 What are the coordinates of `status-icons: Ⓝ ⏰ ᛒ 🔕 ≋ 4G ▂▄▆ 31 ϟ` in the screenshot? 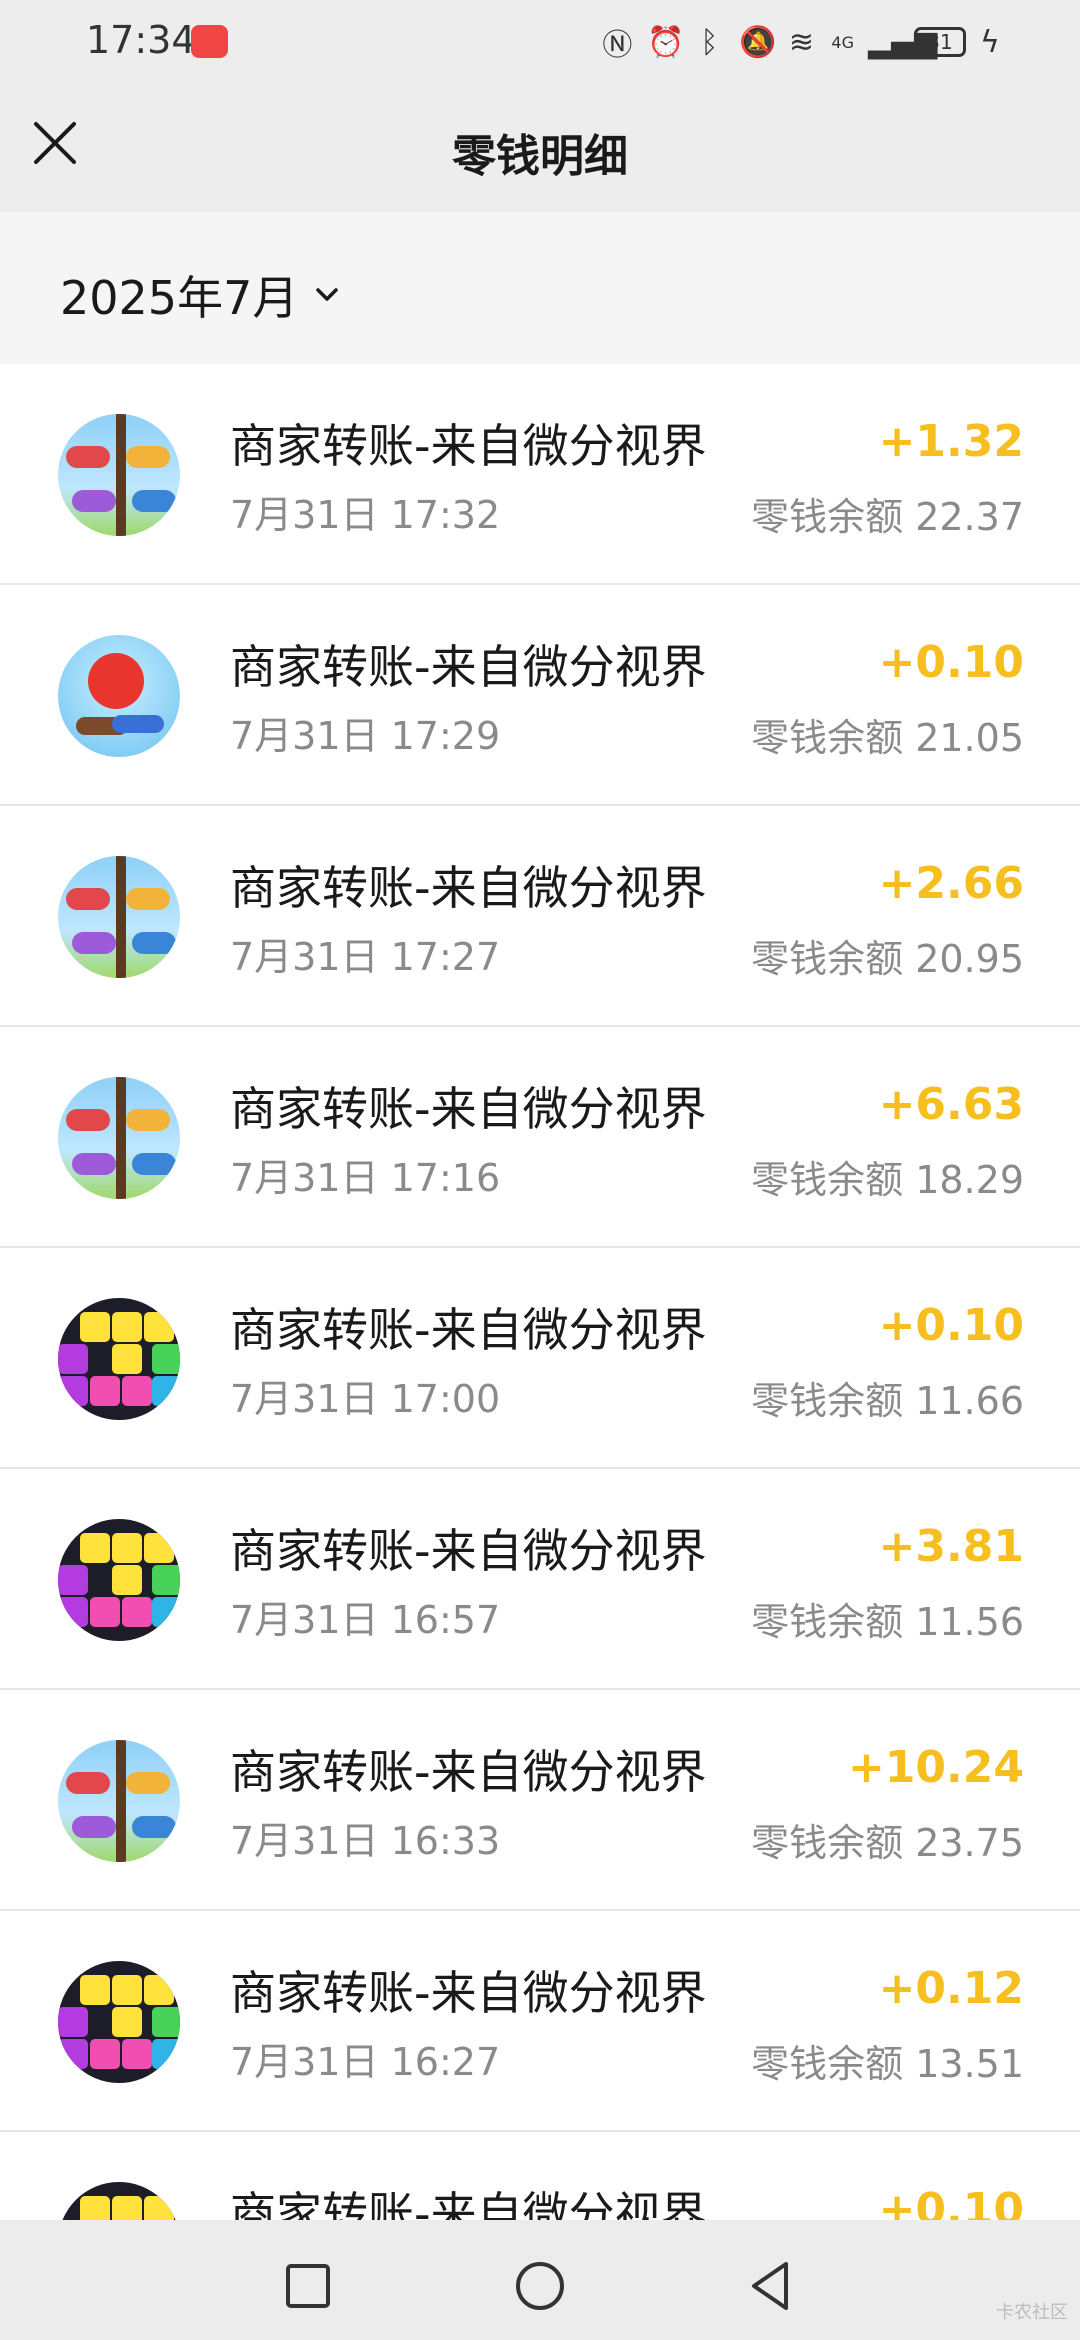 It's located at (800, 42).